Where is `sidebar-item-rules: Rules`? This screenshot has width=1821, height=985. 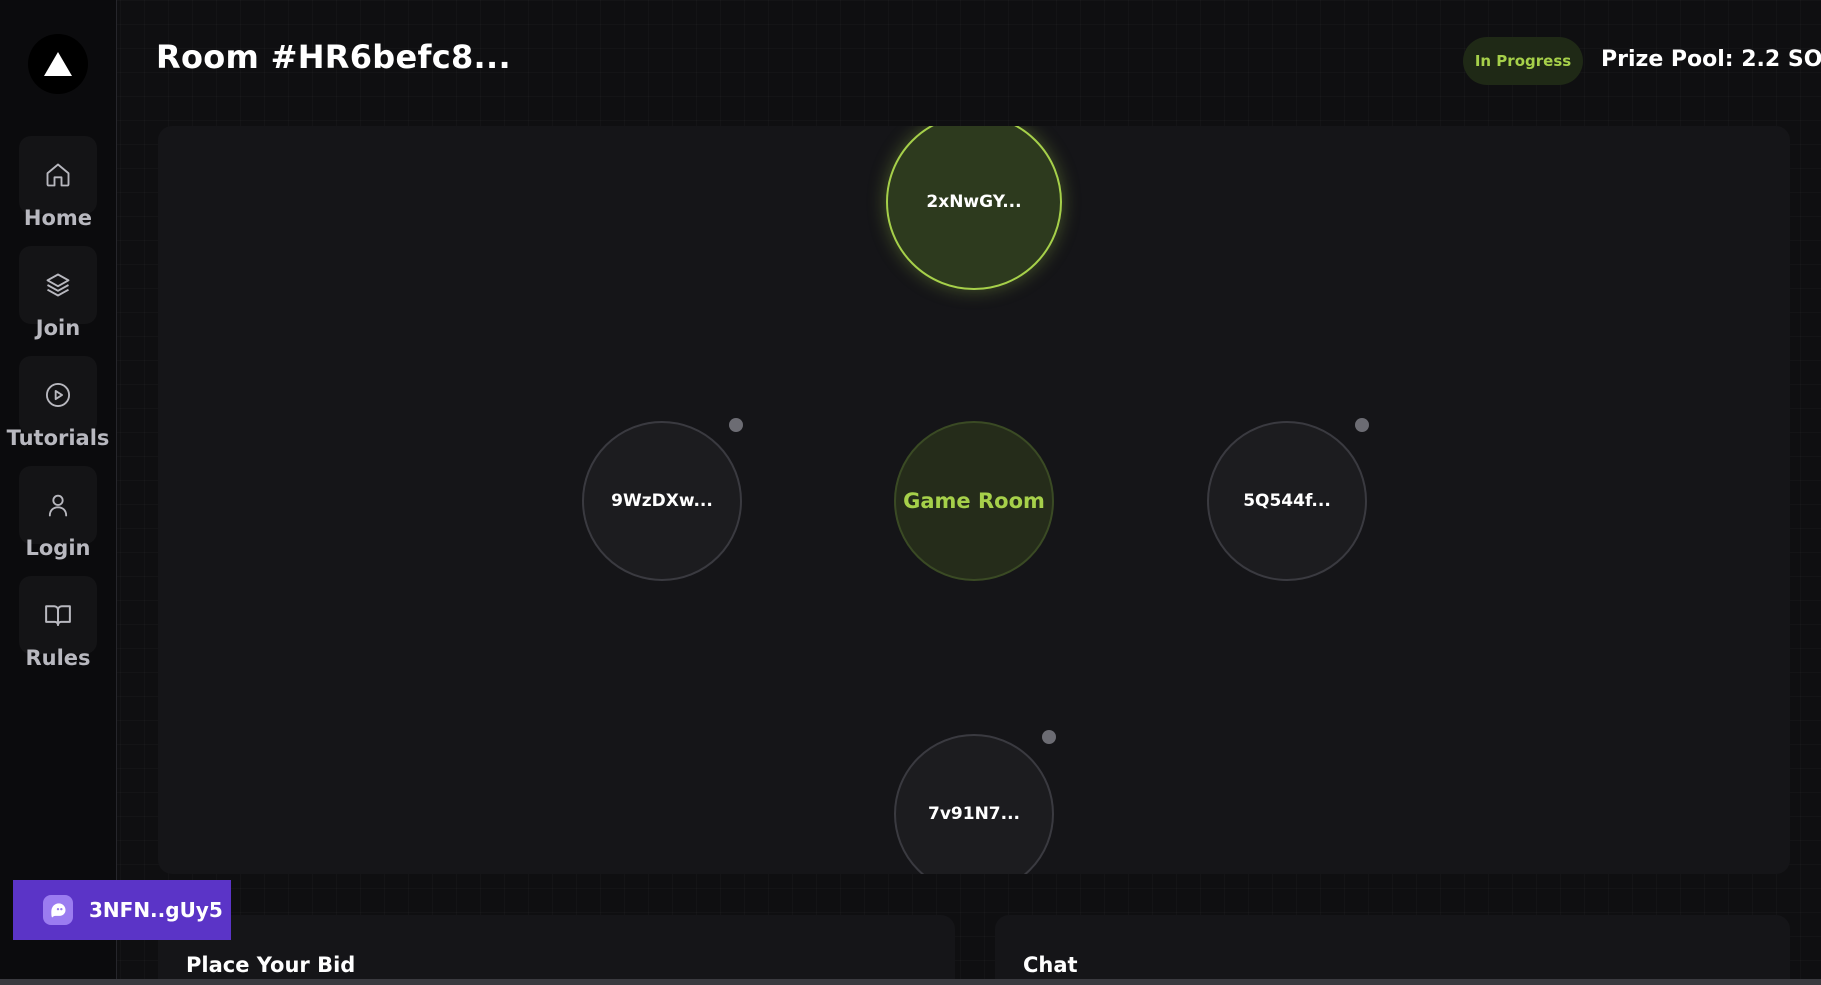 sidebar-item-rules: Rules is located at coordinates (58, 623).